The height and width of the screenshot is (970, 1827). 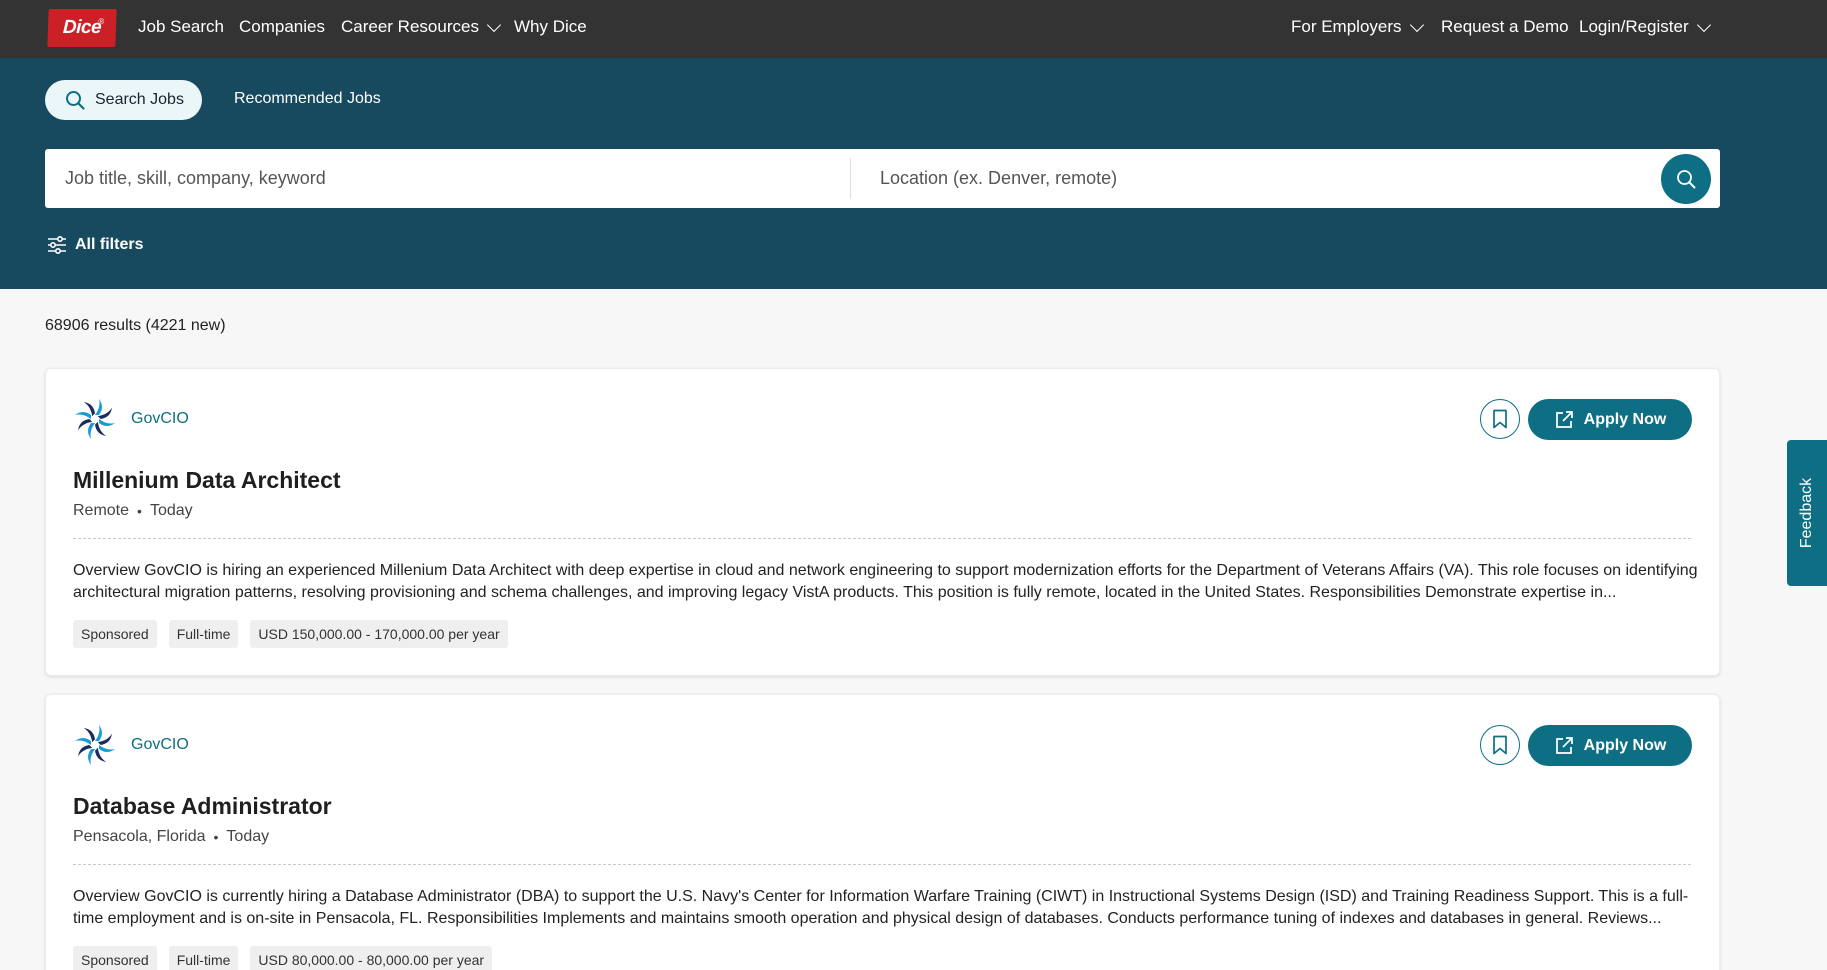 I want to click on nav-job-search: Job Search, so click(x=181, y=27).